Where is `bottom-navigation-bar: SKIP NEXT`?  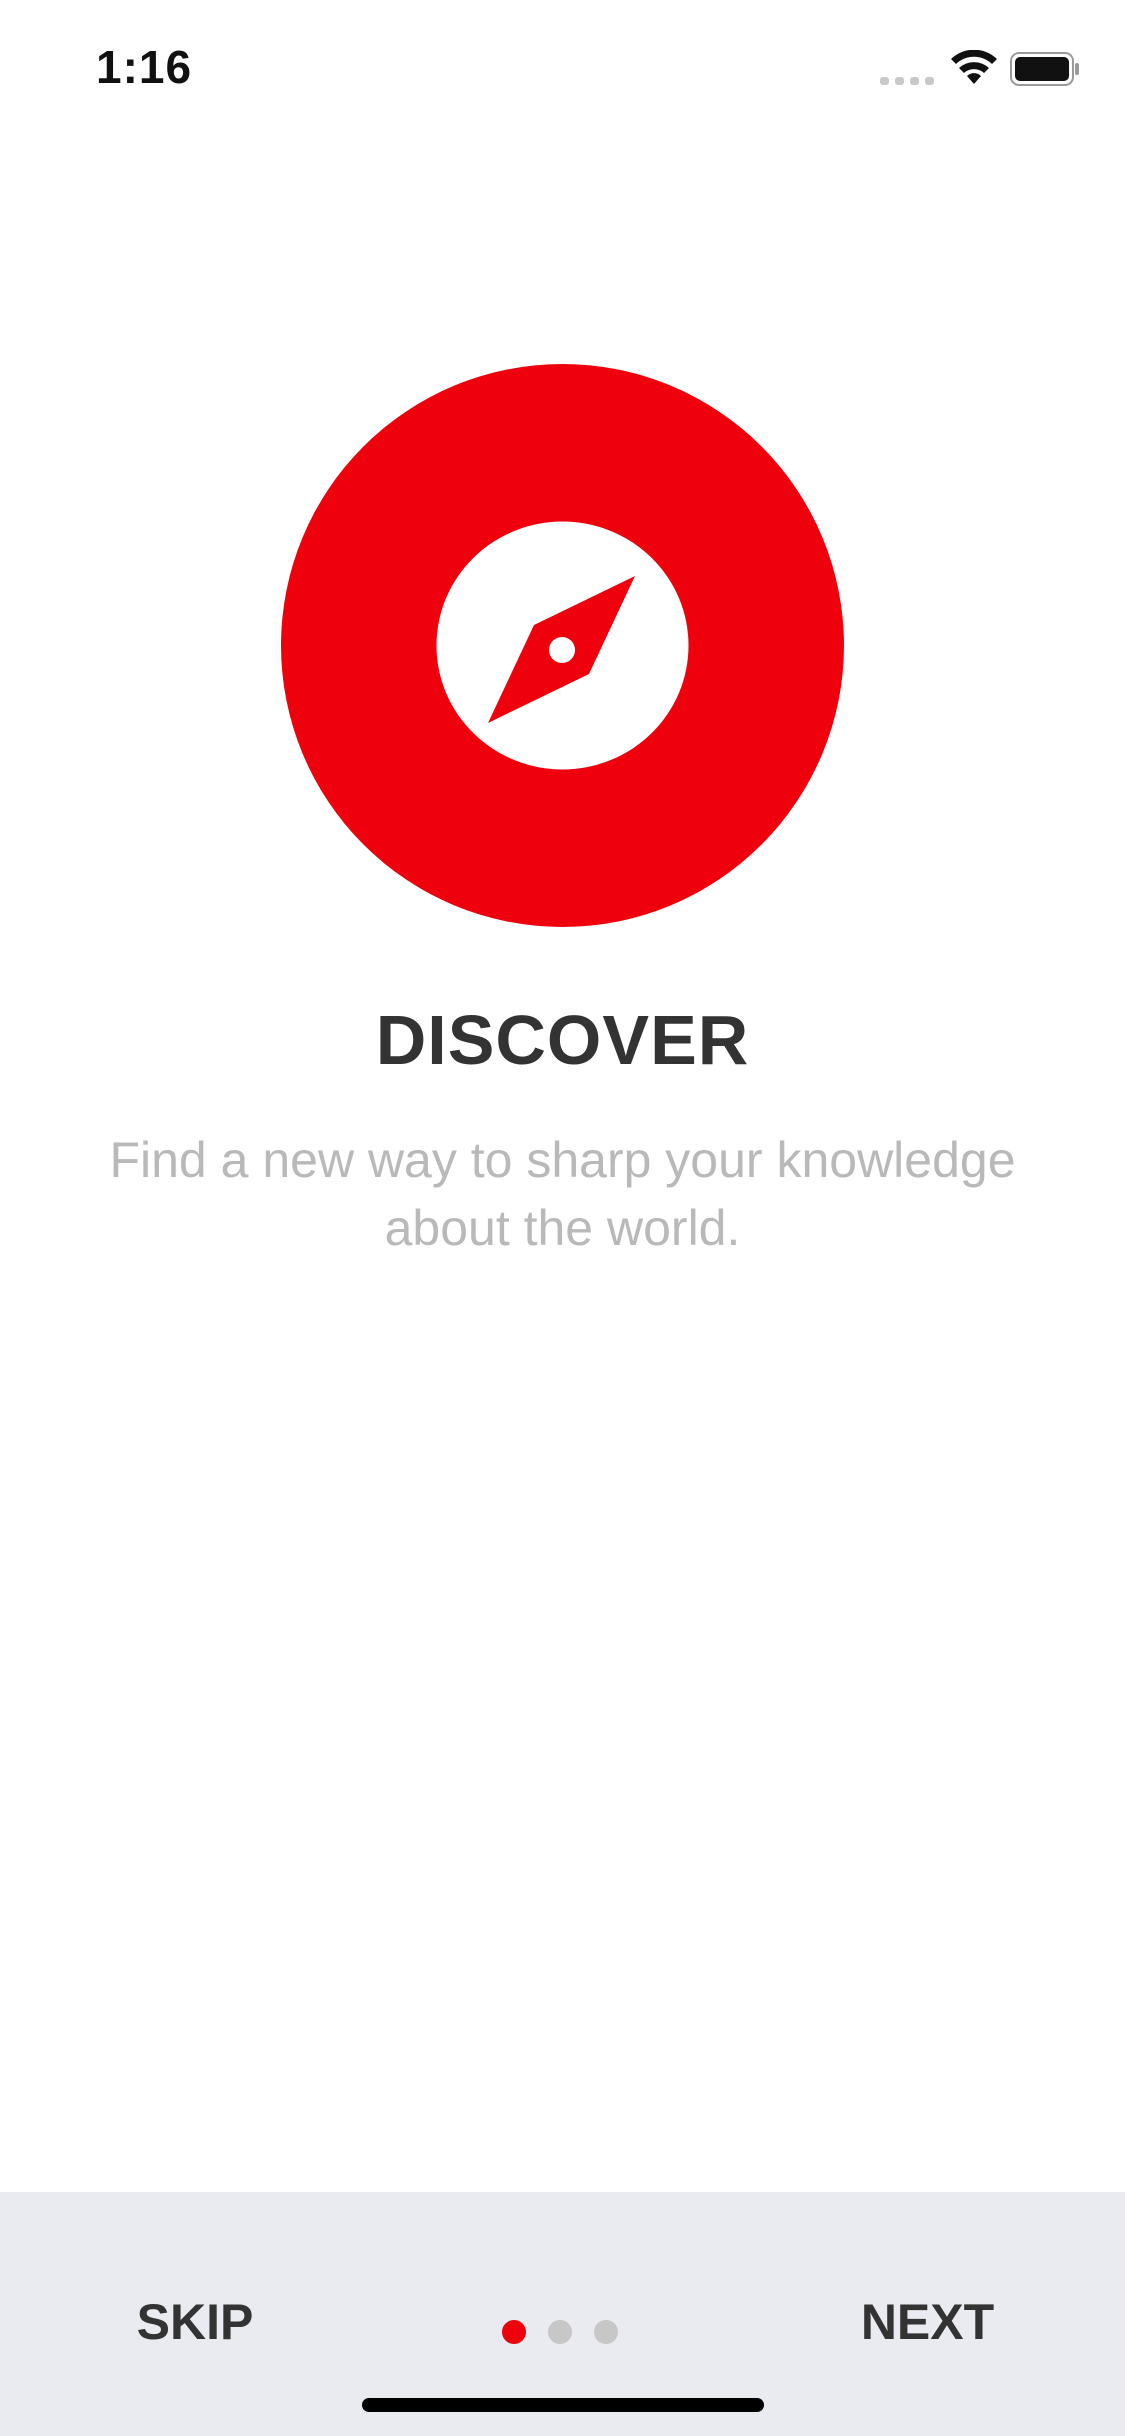
bottom-navigation-bar: SKIP NEXT is located at coordinates (562, 2314).